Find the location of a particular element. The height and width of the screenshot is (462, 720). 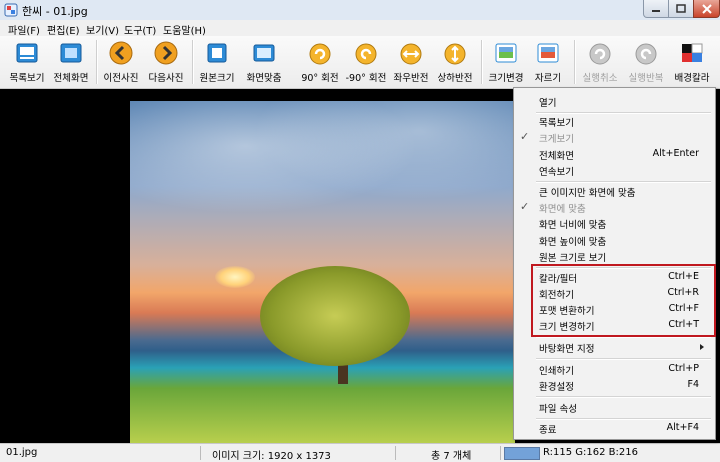

status-image-size: 이미지 크기: 1920 x 1373 is located at coordinates (271, 456).